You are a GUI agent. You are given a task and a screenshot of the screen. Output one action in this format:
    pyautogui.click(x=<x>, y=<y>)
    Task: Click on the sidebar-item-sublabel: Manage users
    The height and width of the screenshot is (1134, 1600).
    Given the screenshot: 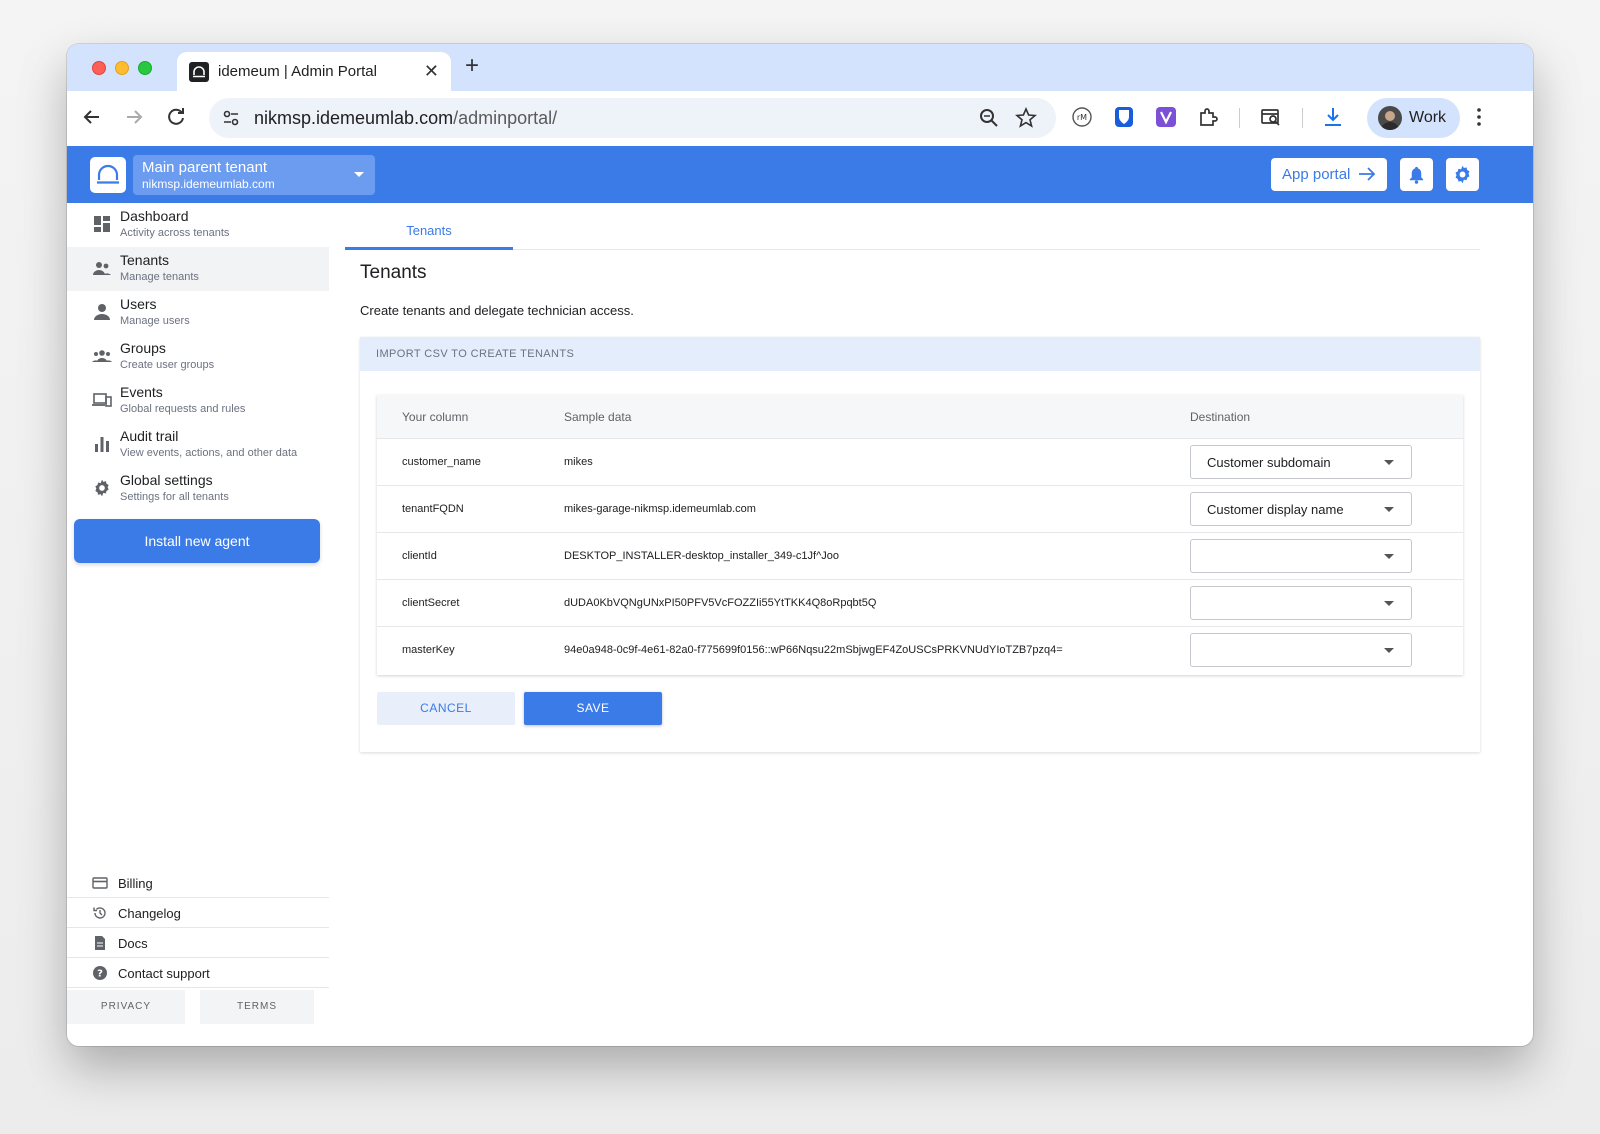 What is the action you would take?
    pyautogui.click(x=155, y=321)
    